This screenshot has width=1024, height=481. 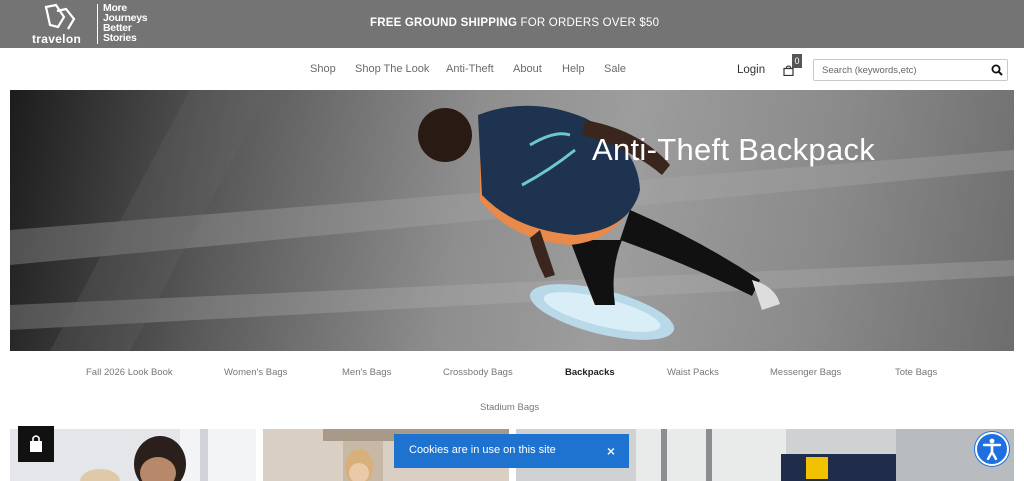 I want to click on nav-shop: Shop, so click(x=323, y=69).